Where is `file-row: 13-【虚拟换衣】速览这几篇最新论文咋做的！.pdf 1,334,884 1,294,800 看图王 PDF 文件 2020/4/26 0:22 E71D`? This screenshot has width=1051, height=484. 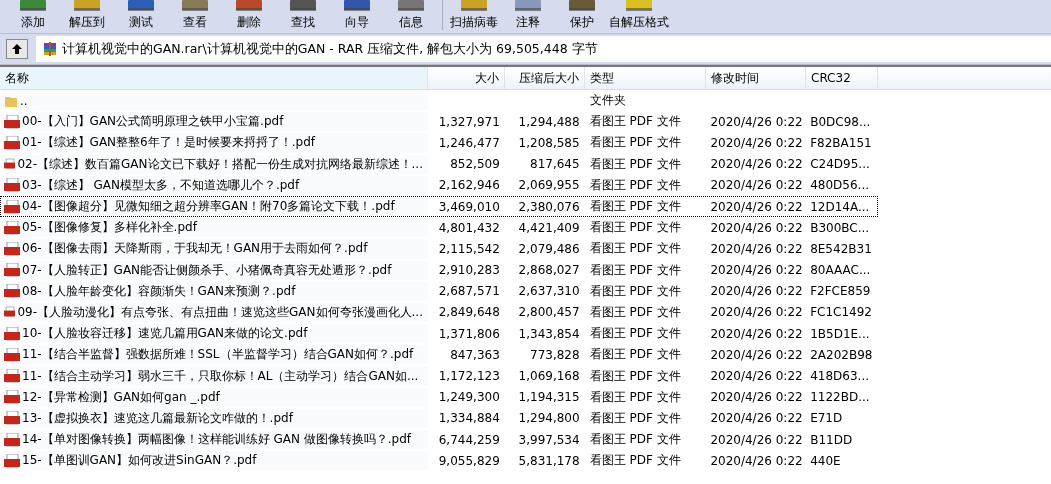 file-row: 13-【虚拟换衣】速览这几篇最新论文咋做的！.pdf 1,334,884 1,294,800 看图王 PDF 文件 2020/4/26 0:22 E71D is located at coordinates (439, 418).